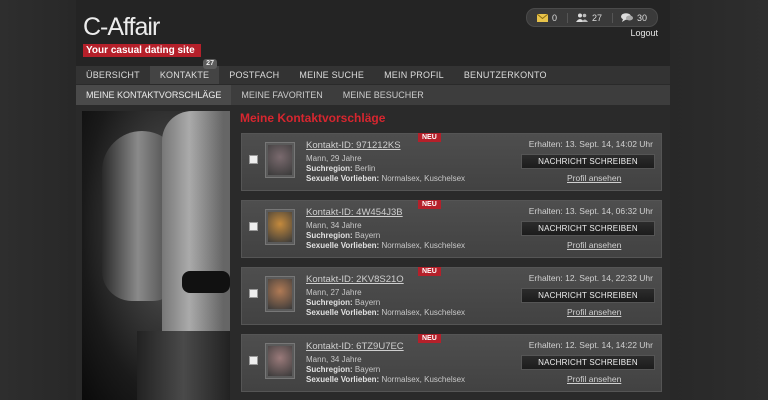  Describe the element at coordinates (142, 50) in the screenshot. I see `tagline: Your casual dating site` at that location.